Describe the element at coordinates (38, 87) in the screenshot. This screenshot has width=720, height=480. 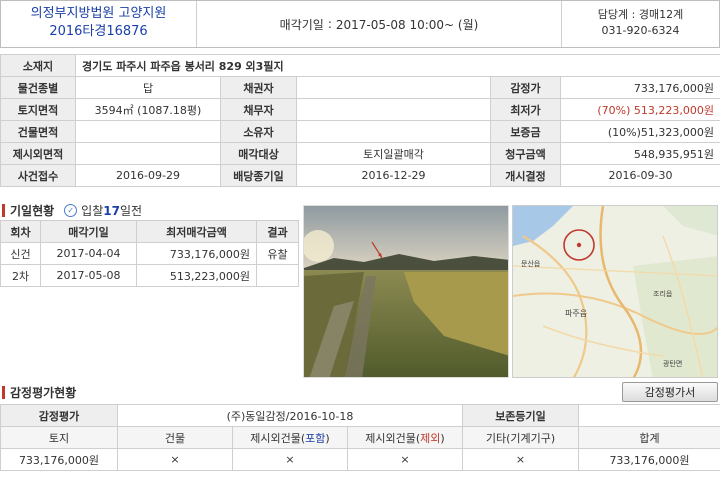
I see `item-type-label: 물건종별` at that location.